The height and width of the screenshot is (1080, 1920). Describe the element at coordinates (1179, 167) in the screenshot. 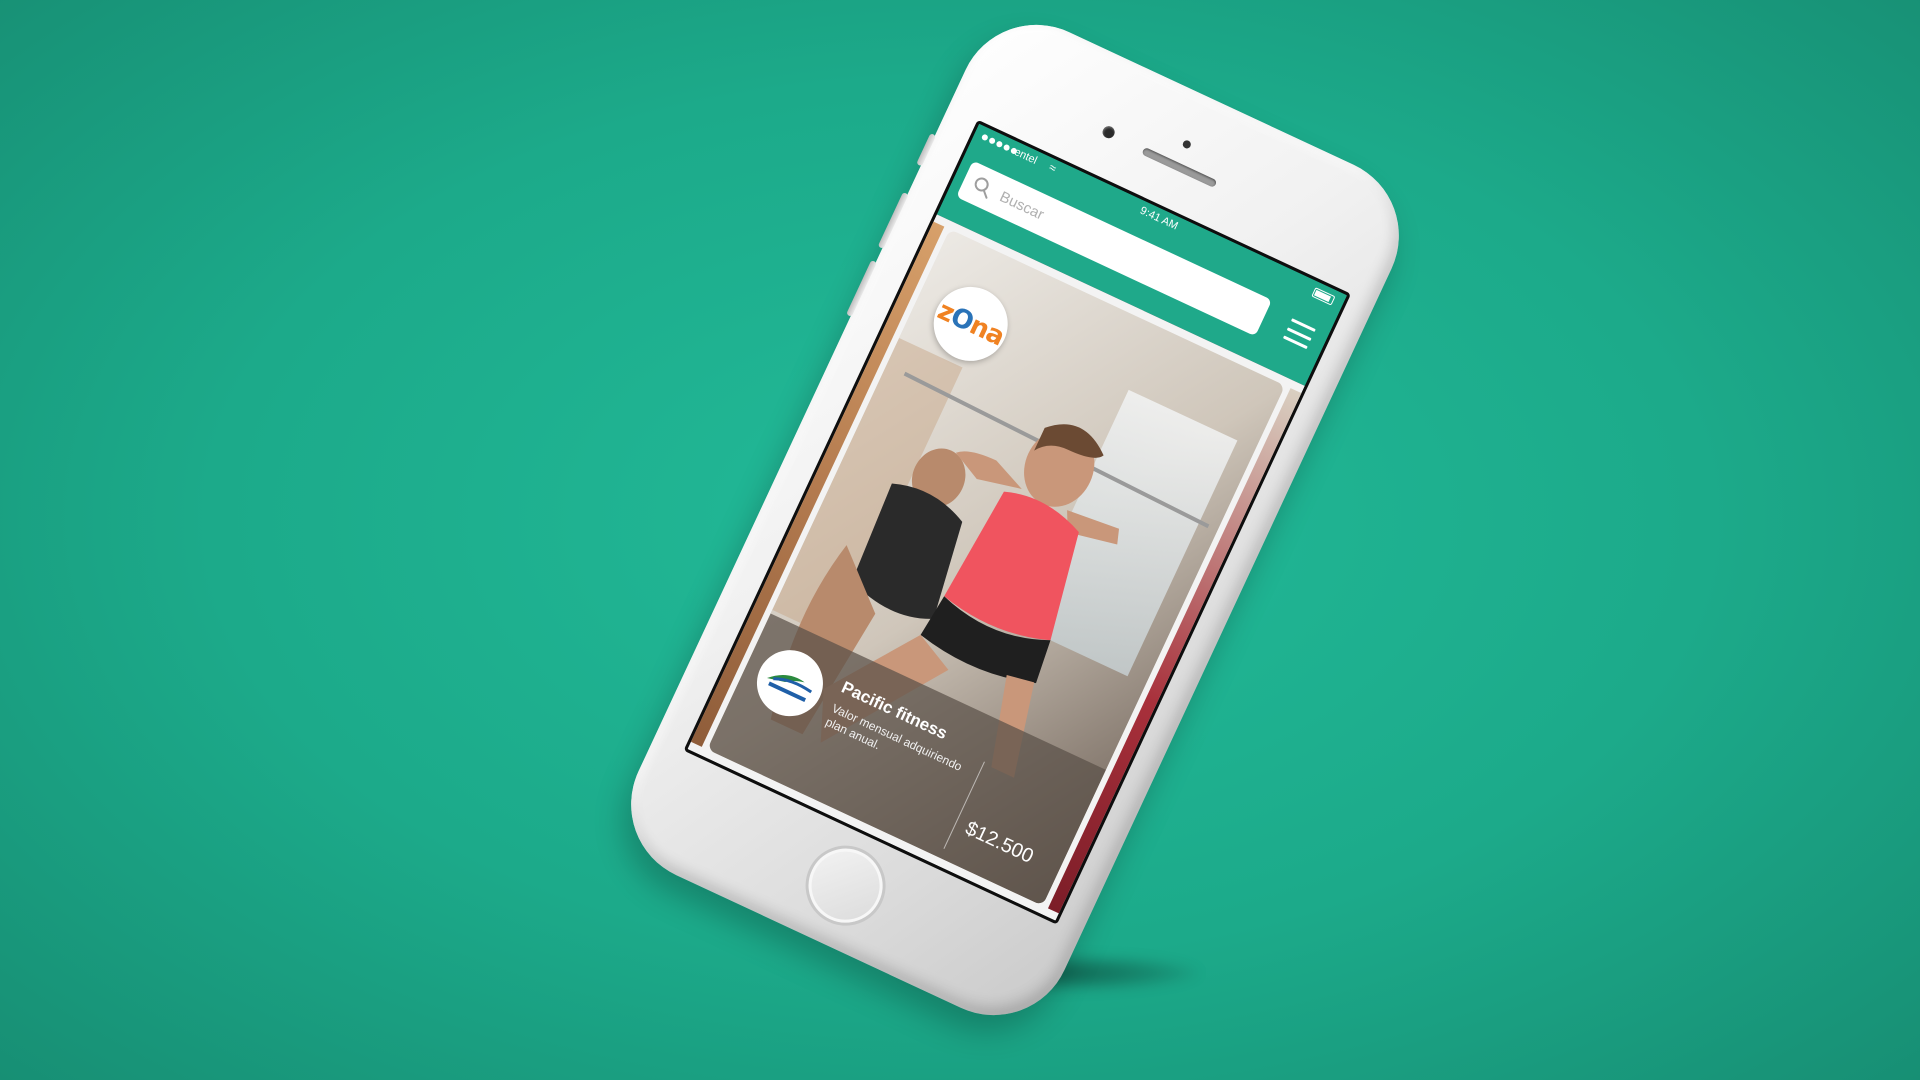

I see `earpiece-speaker` at that location.